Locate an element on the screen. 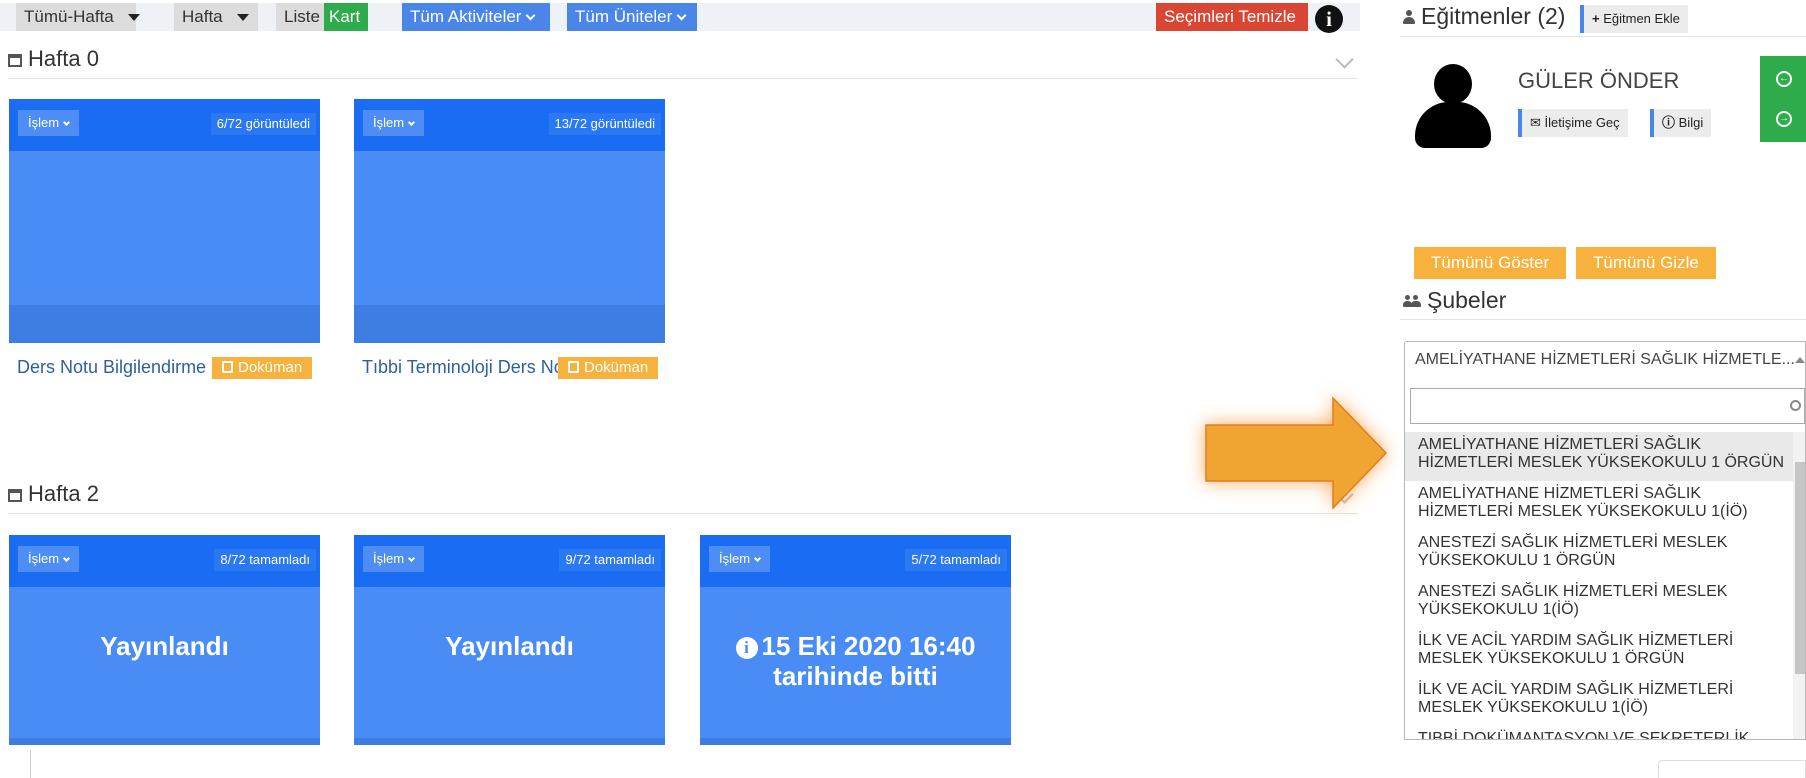 The height and width of the screenshot is (778, 1806). card-status-text: Yayınlandı is located at coordinates (164, 646).